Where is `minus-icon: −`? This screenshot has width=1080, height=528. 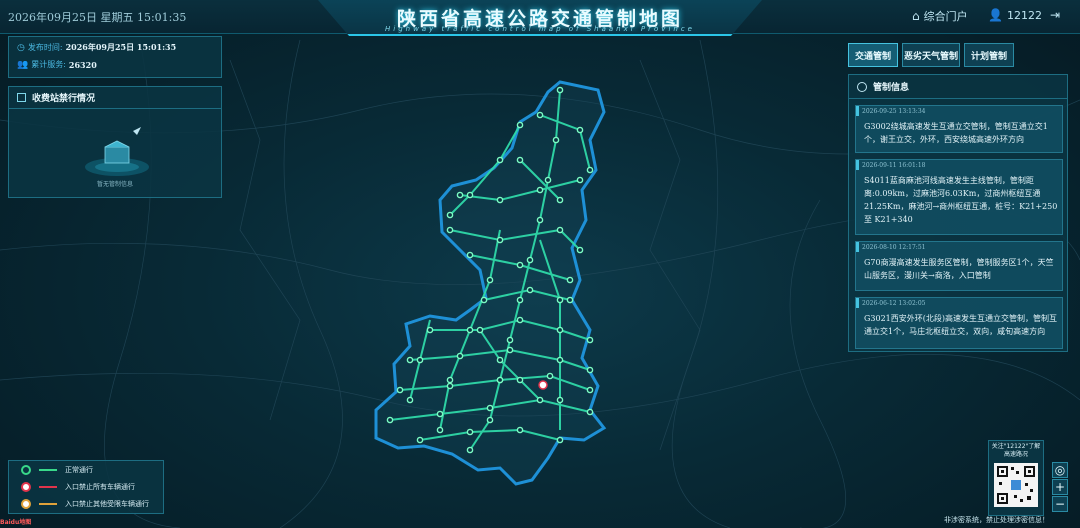
minus-icon: − is located at coordinates (1060, 504).